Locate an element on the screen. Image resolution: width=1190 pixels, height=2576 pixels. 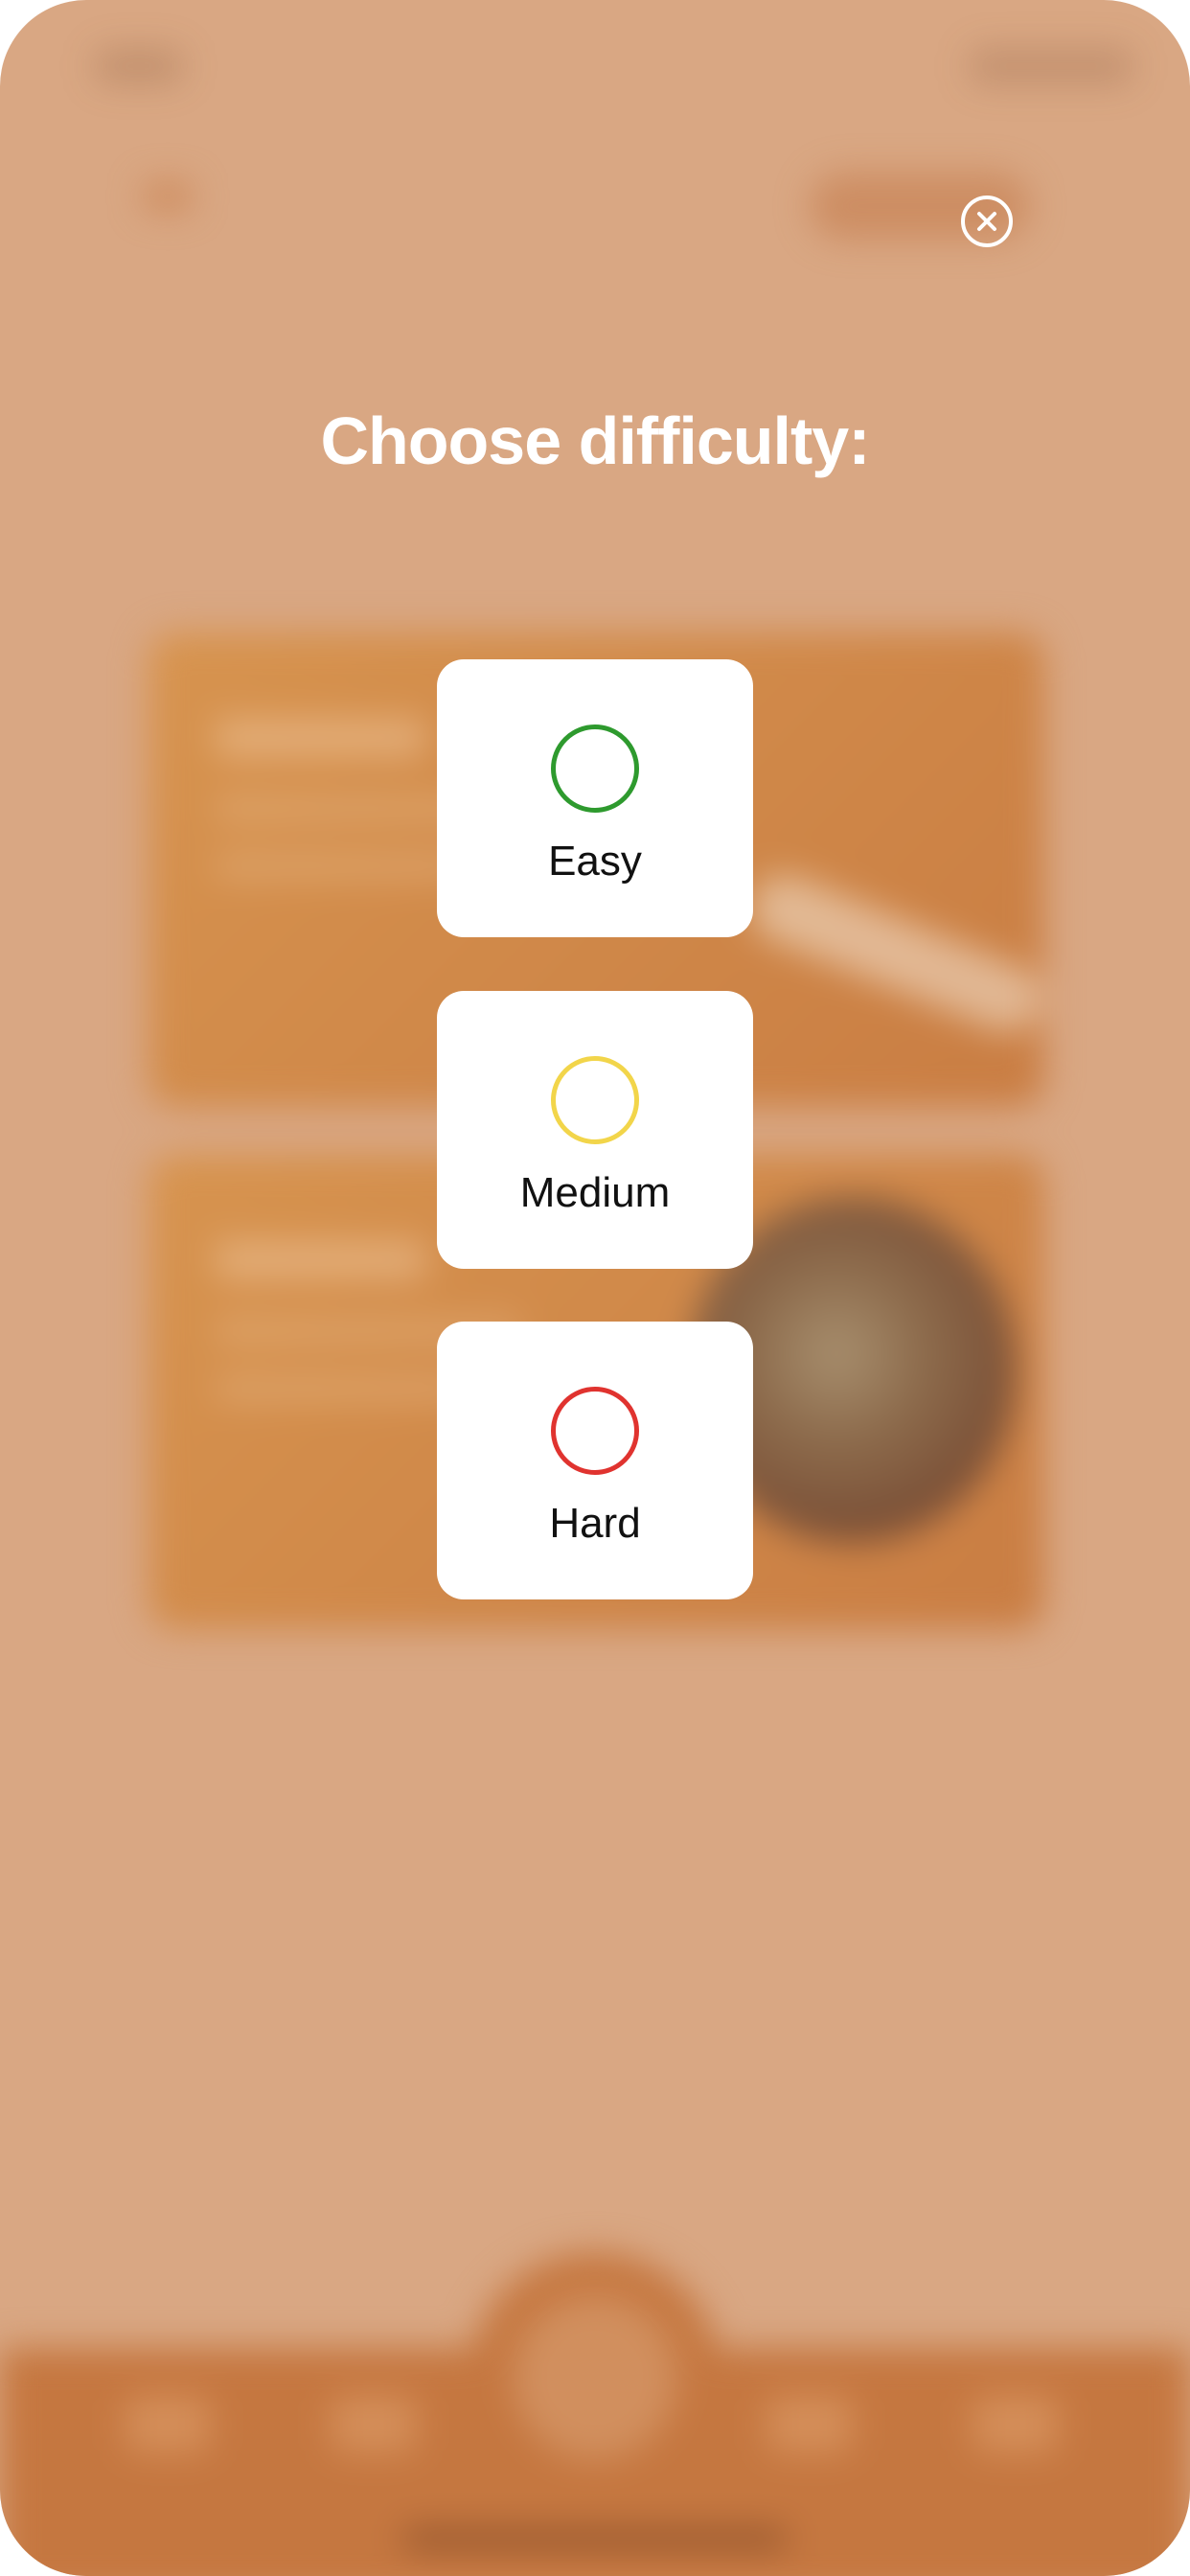
difficulty-medium-button: Medium is located at coordinates (595, 1130).